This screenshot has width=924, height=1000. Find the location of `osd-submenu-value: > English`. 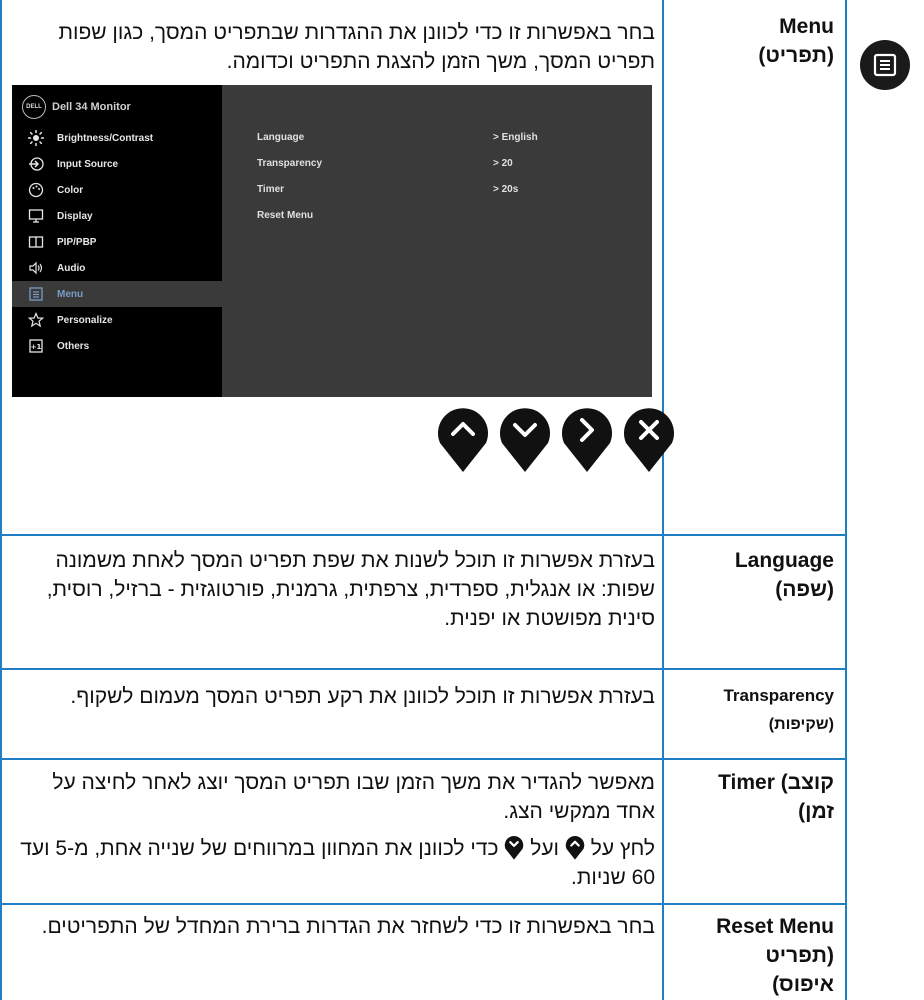

osd-submenu-value: > English is located at coordinates (515, 137).